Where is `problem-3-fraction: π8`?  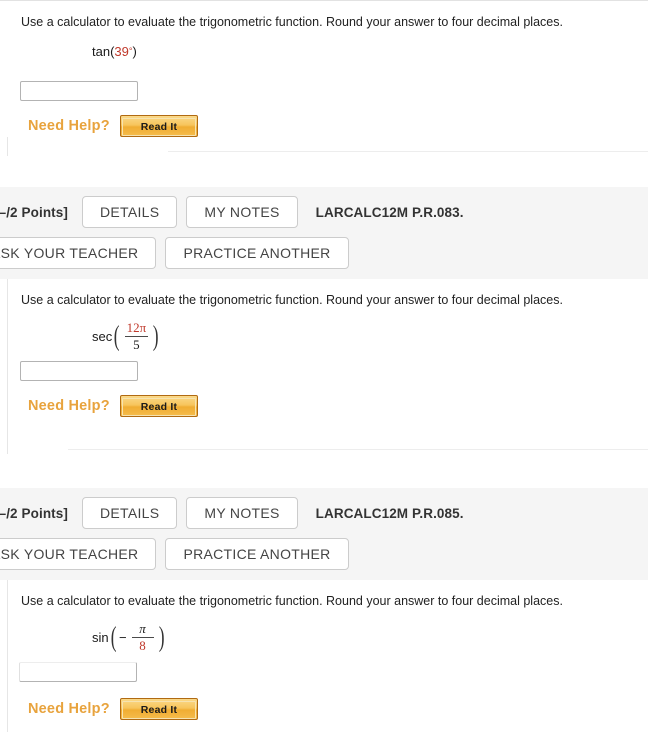
problem-3-fraction: π8 is located at coordinates (143, 637).